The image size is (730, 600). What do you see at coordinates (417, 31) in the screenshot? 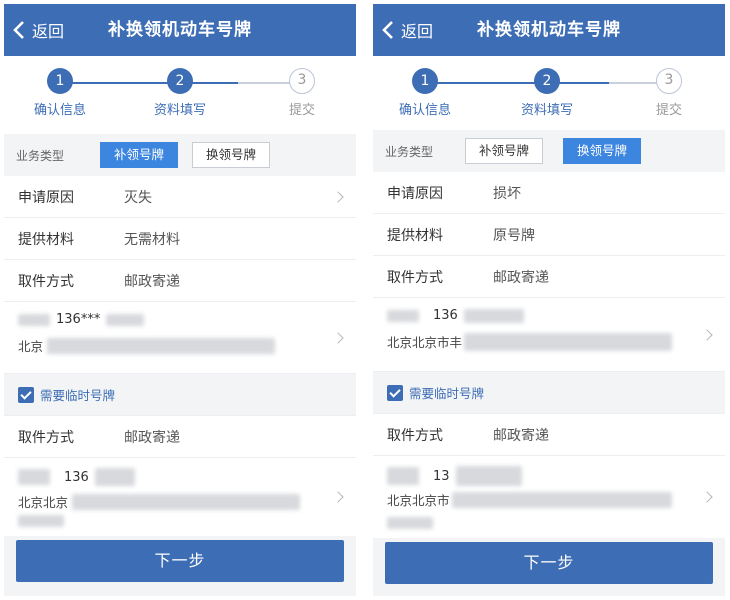
I see `back-label: 返回` at bounding box center [417, 31].